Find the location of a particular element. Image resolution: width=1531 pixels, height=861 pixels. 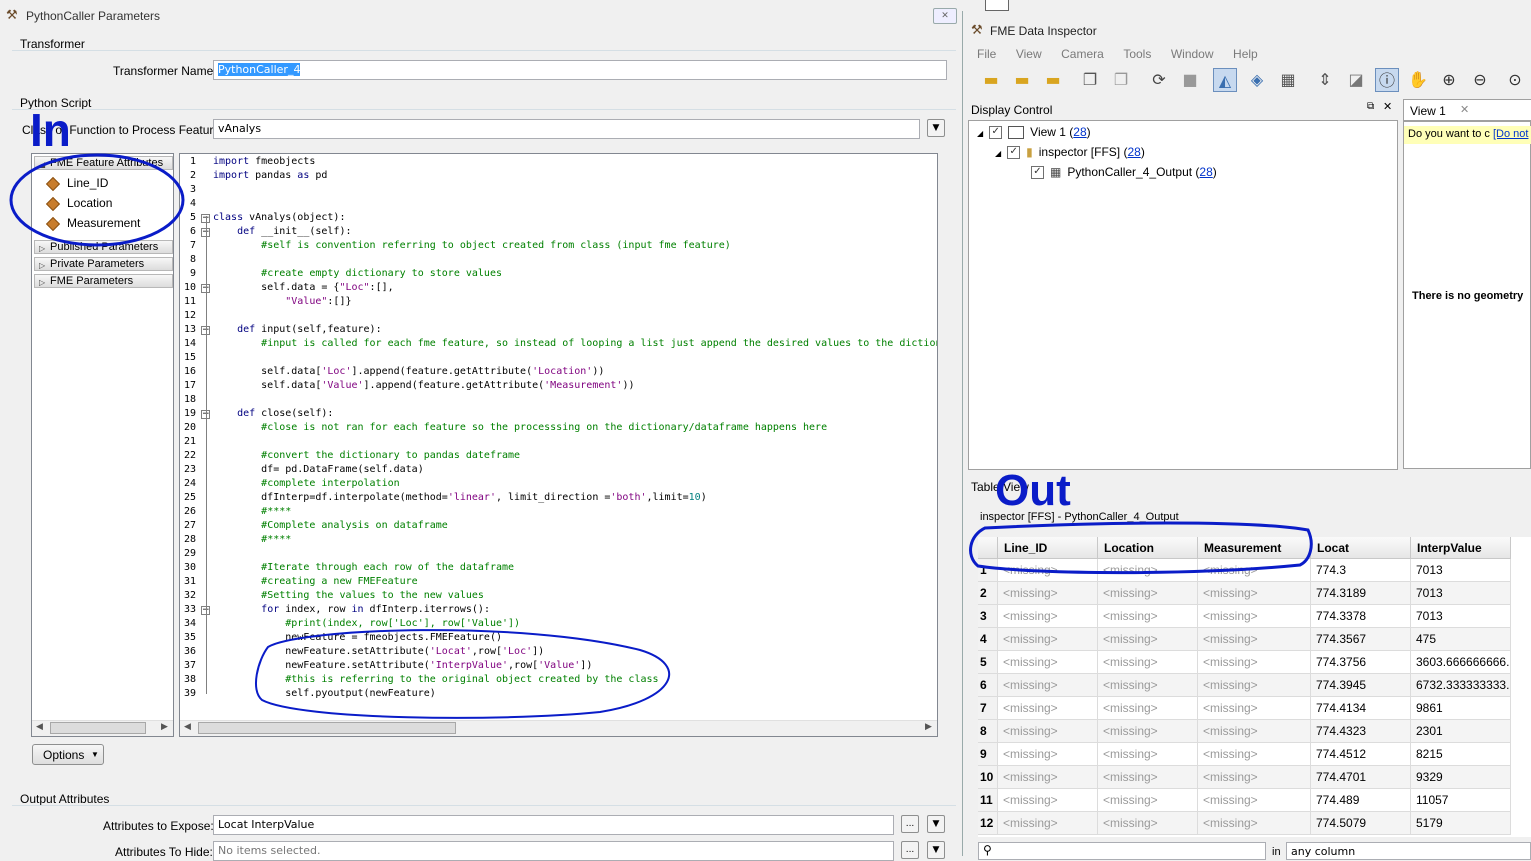

table-cell: 11057 is located at coordinates (1461, 800).